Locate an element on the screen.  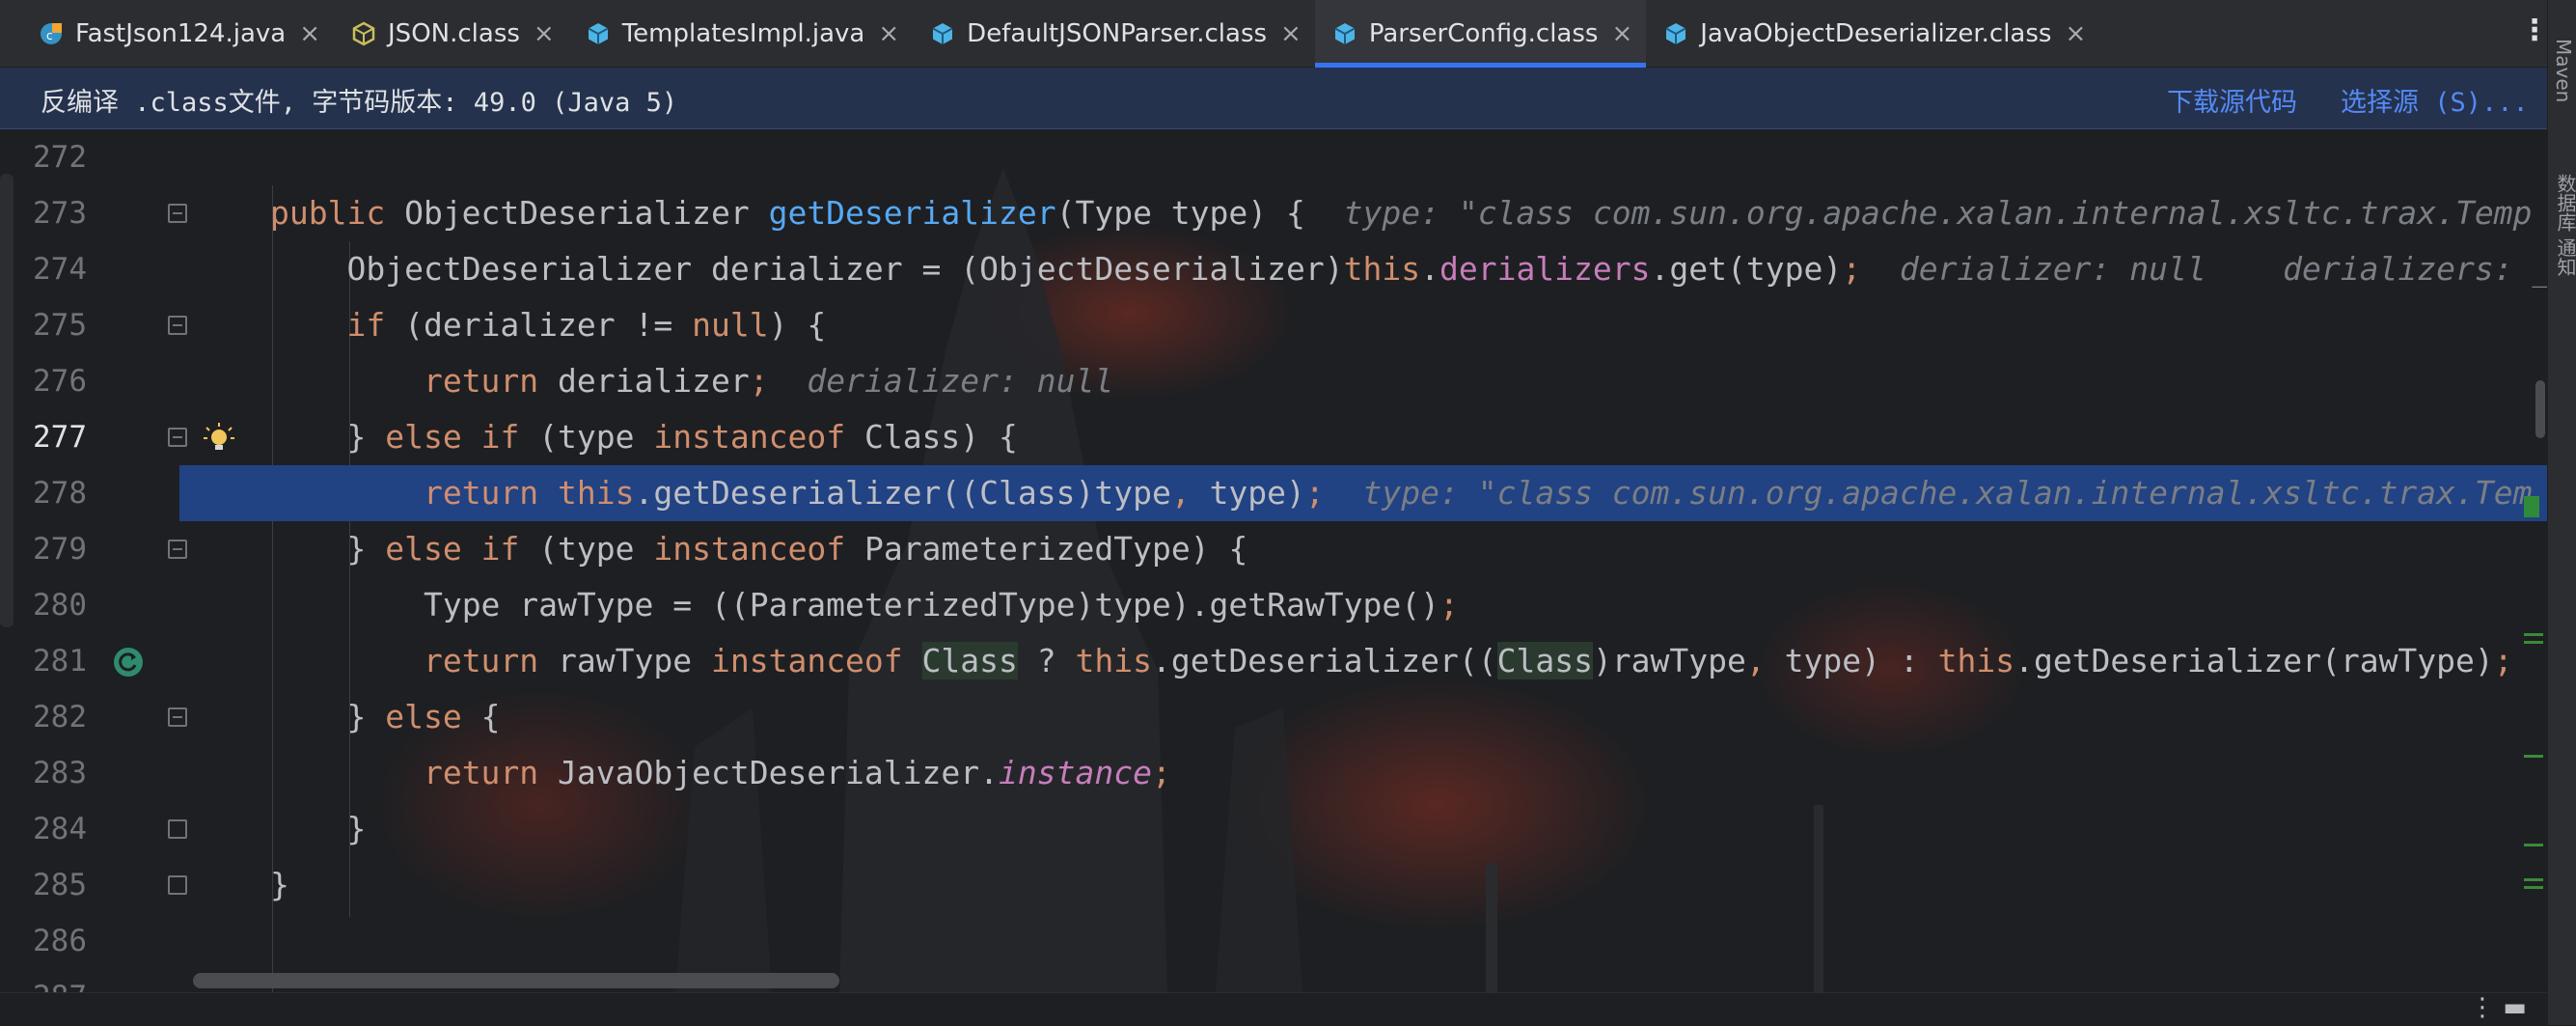
type-name: ObjectDeserializer is located at coordinates (587, 213).